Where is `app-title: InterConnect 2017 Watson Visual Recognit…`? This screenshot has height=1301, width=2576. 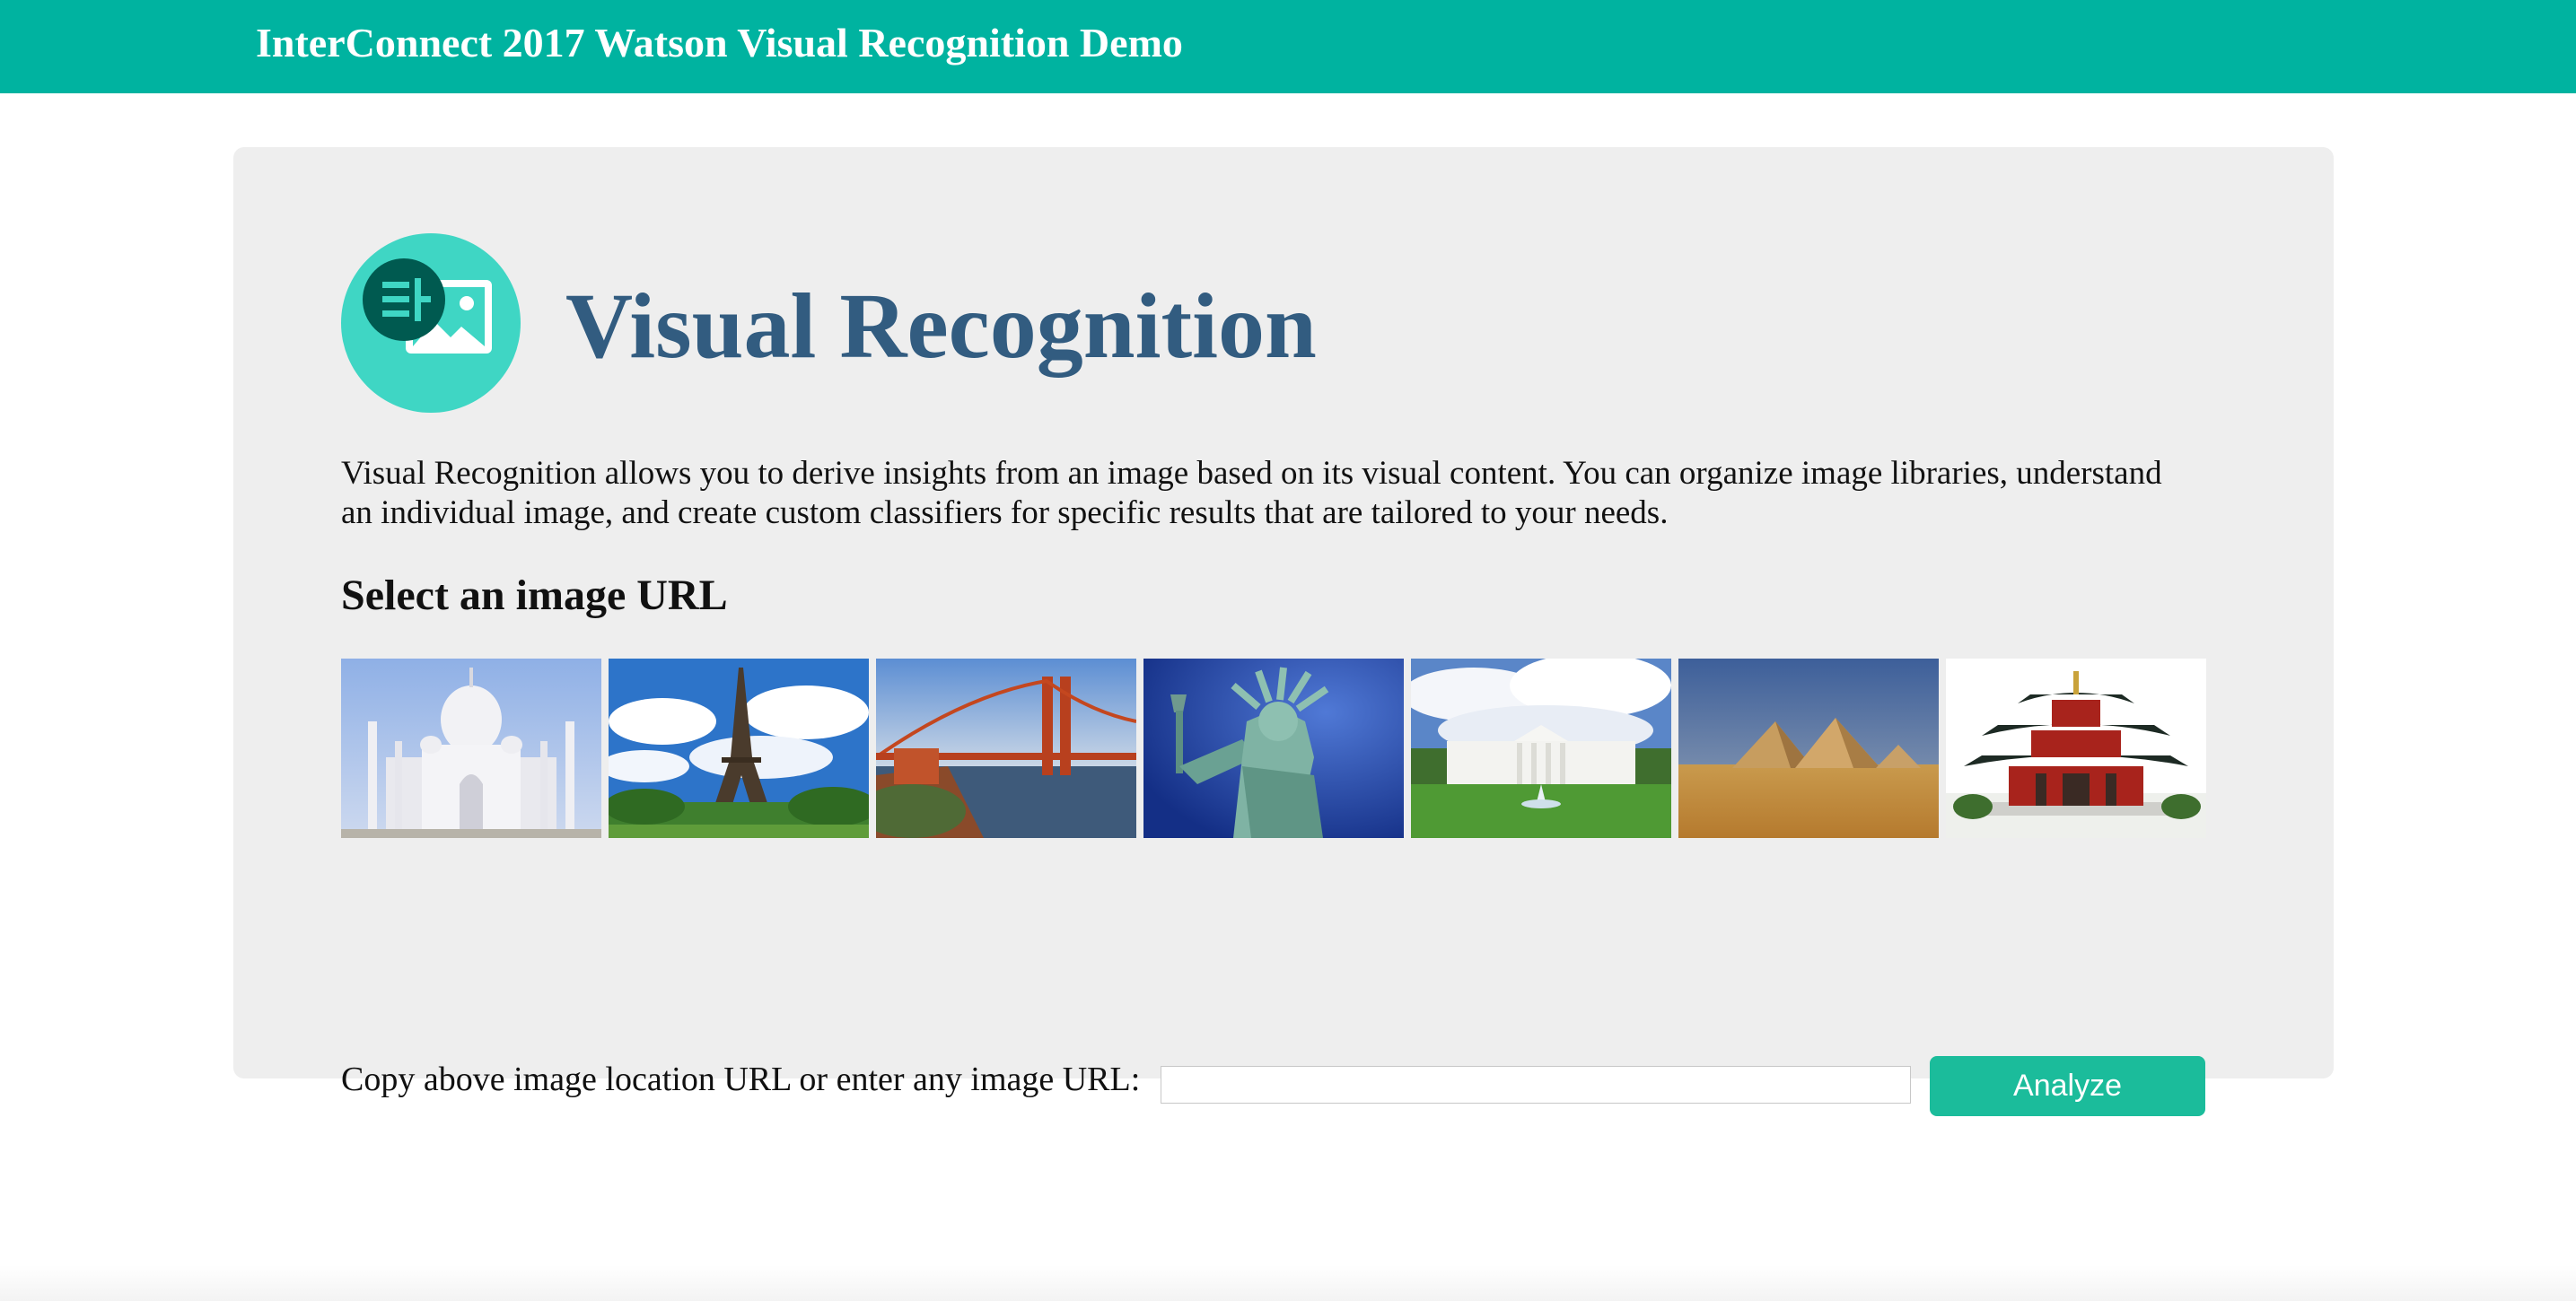 app-title: InterConnect 2017 Watson Visual Recognit… is located at coordinates (719, 42).